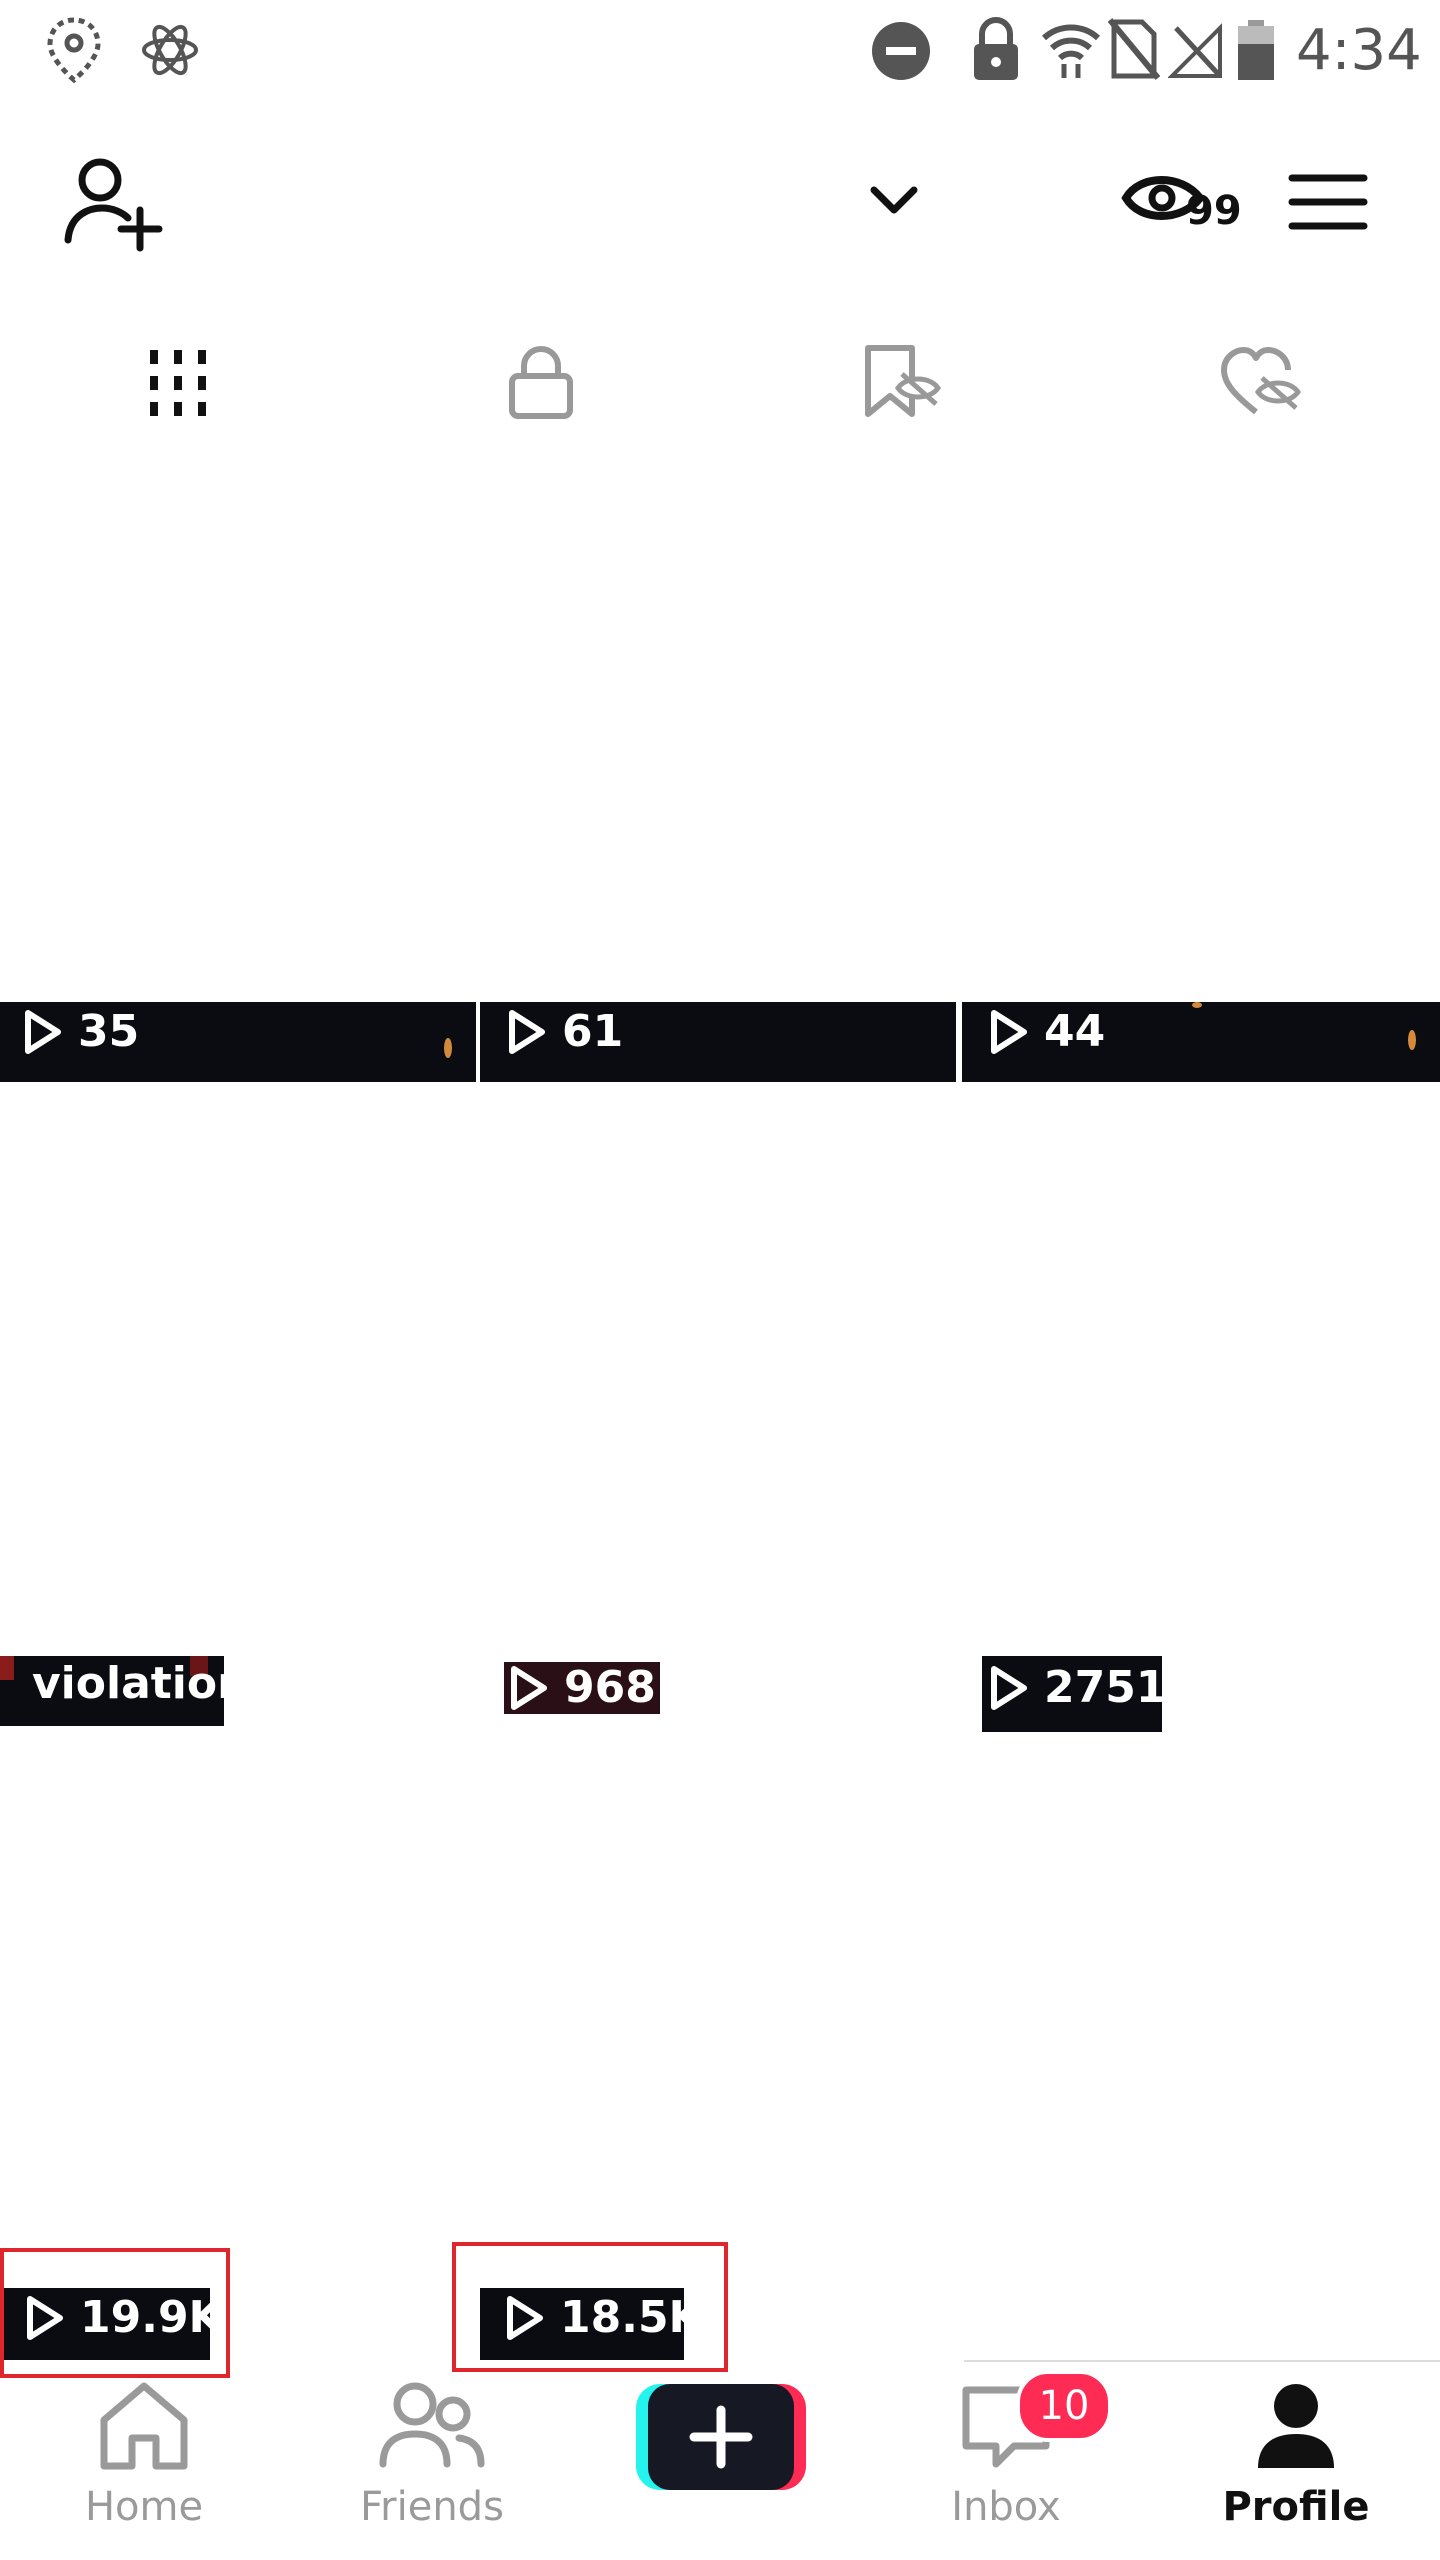  What do you see at coordinates (7, 1668) in the screenshot?
I see `red-fragment` at bounding box center [7, 1668].